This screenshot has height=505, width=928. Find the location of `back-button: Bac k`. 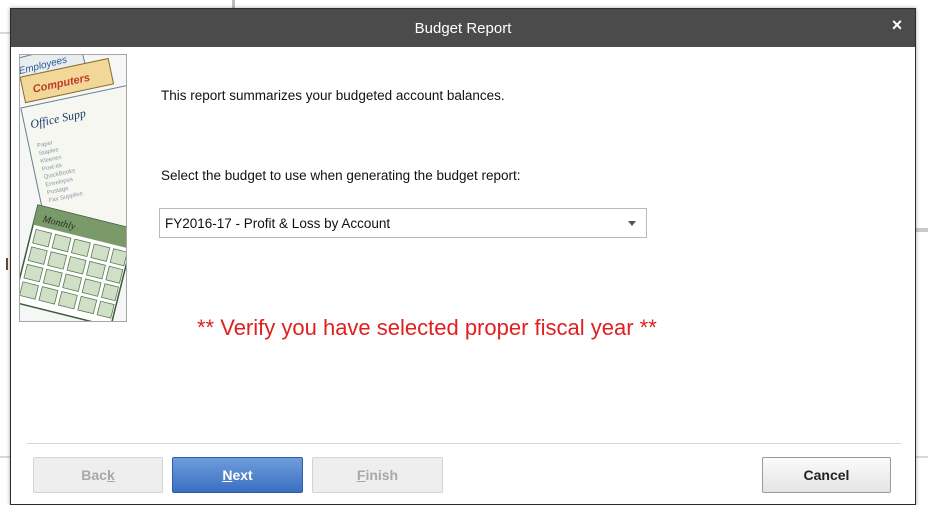

back-button: Bac k is located at coordinates (98, 475).